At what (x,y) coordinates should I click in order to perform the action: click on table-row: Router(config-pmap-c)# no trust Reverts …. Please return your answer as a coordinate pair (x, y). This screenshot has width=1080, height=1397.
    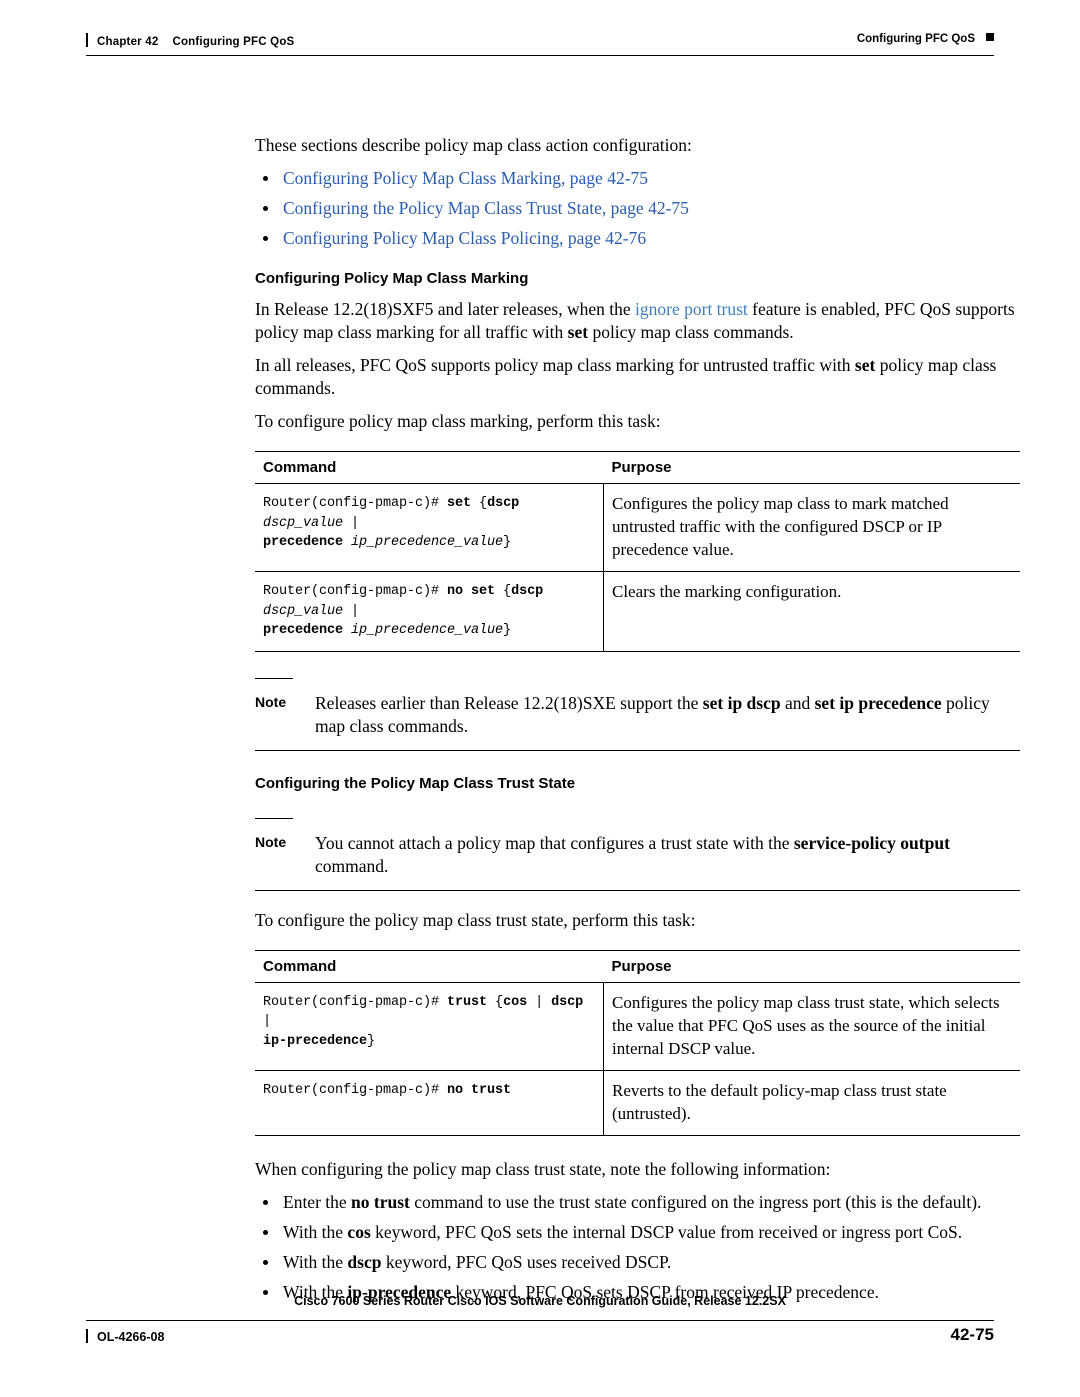
    Looking at the image, I should click on (637, 1103).